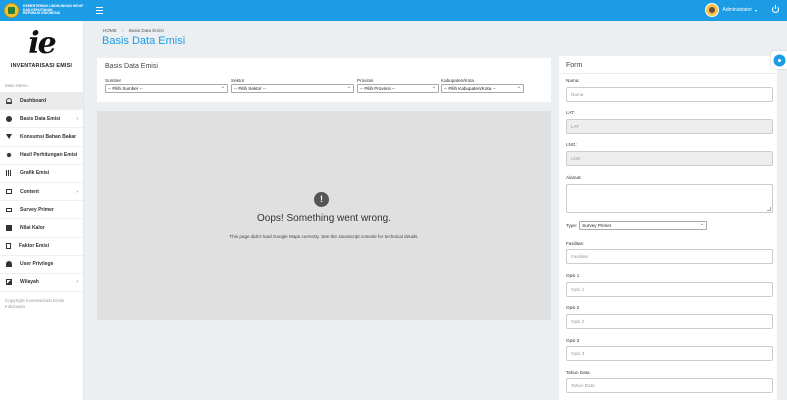 This screenshot has height=400, width=787. I want to click on tahun-data-input: Tahun Data, so click(669, 385).